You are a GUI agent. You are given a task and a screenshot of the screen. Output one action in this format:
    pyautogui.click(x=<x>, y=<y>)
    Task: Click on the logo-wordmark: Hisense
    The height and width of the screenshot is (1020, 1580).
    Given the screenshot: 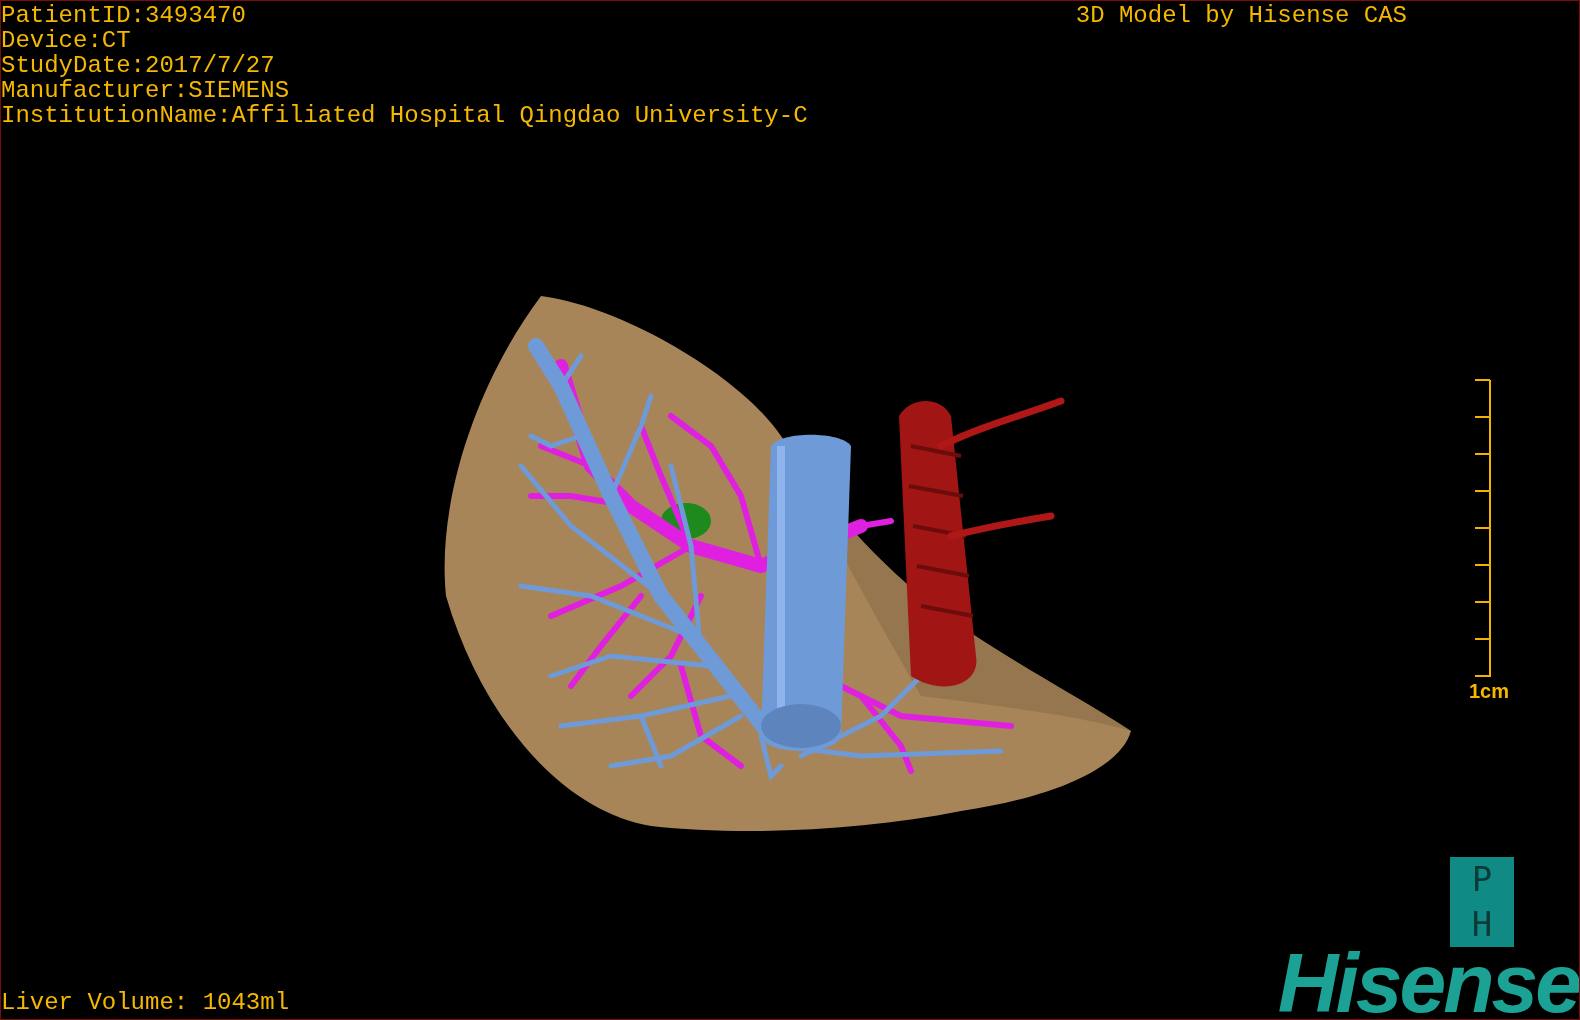 What is the action you would take?
    pyautogui.click(x=1428, y=983)
    